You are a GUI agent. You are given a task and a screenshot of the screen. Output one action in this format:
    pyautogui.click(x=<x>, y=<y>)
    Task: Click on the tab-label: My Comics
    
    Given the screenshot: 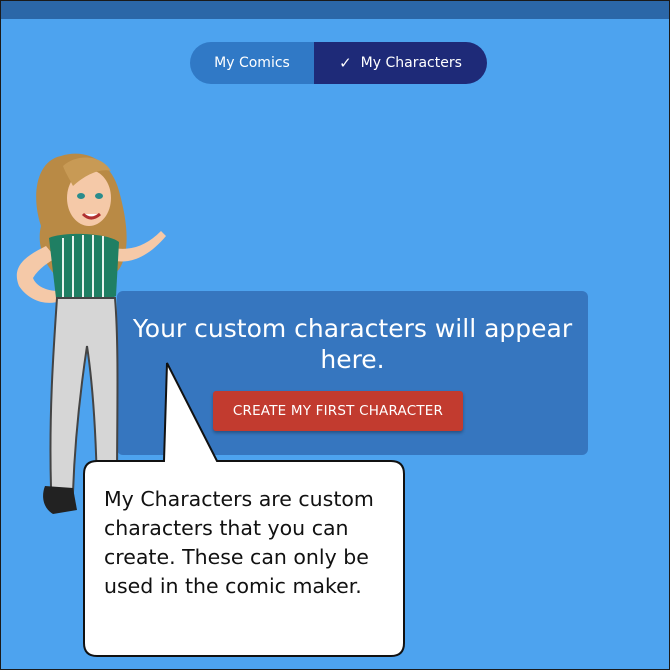 What is the action you would take?
    pyautogui.click(x=252, y=63)
    